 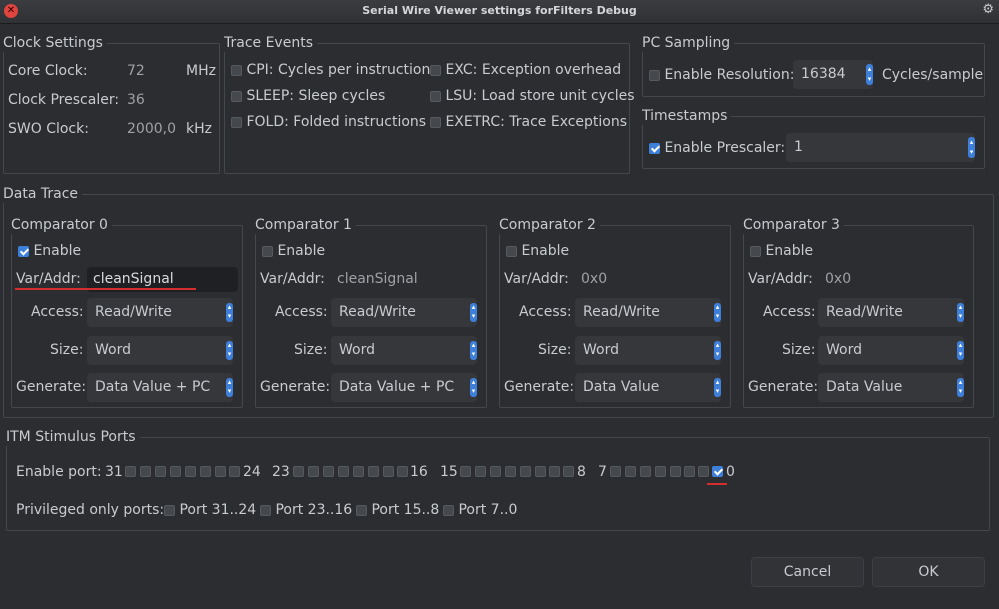 I want to click on port-7-checkbox, so click(x=615, y=471).